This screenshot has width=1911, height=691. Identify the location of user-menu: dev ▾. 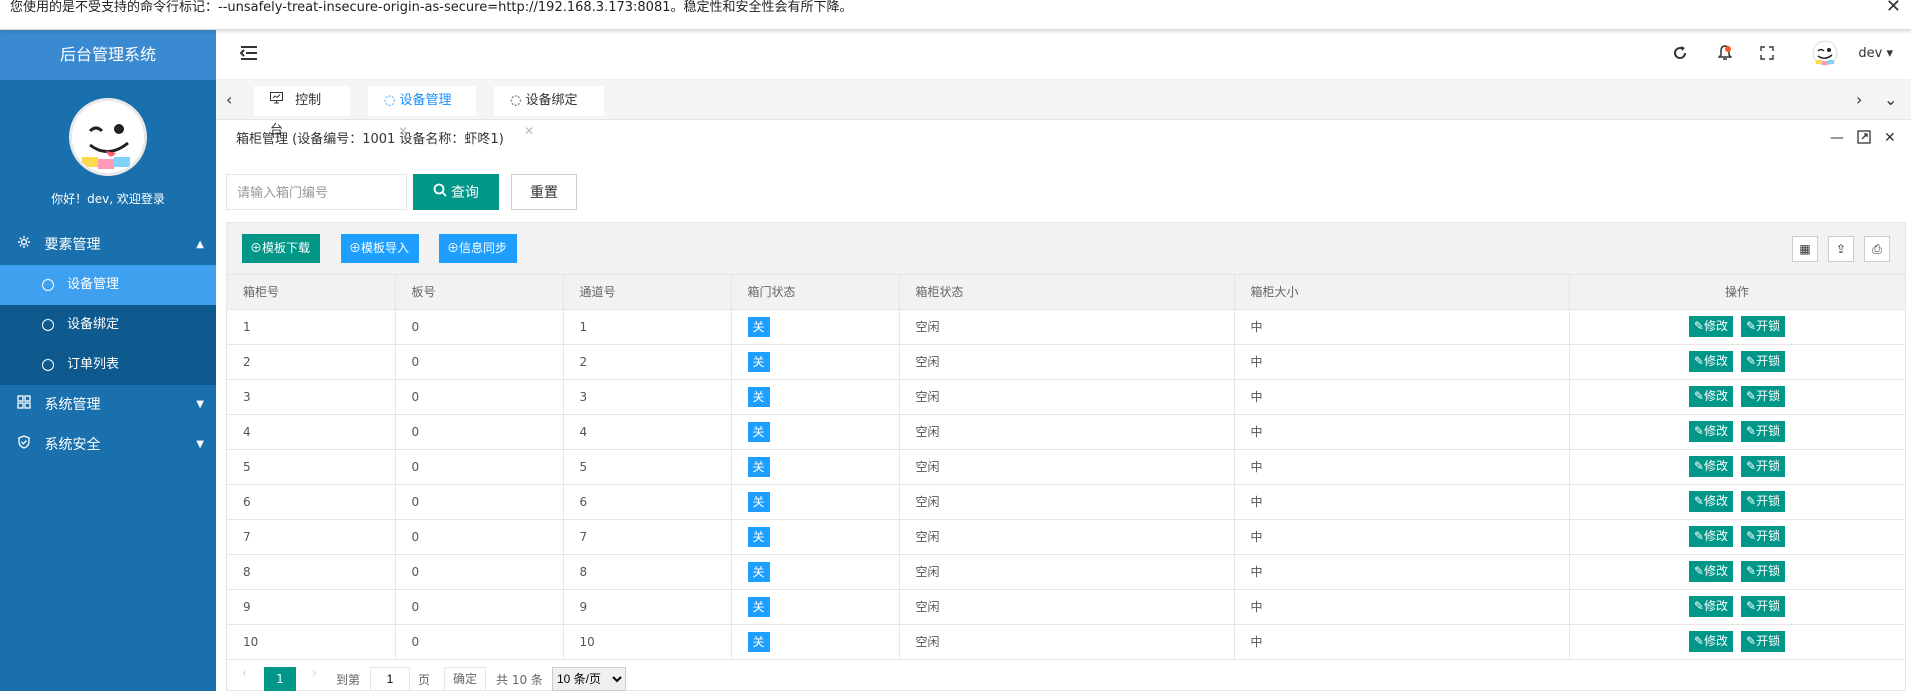
(1875, 53).